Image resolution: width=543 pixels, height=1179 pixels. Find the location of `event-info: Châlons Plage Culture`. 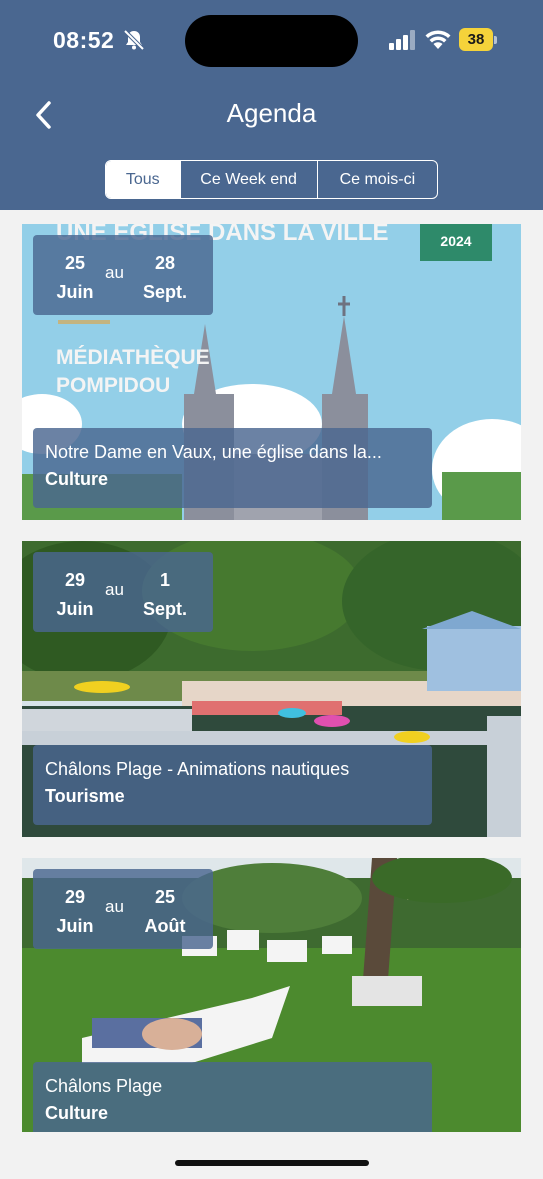

event-info: Châlons Plage Culture is located at coordinates (232, 1097).